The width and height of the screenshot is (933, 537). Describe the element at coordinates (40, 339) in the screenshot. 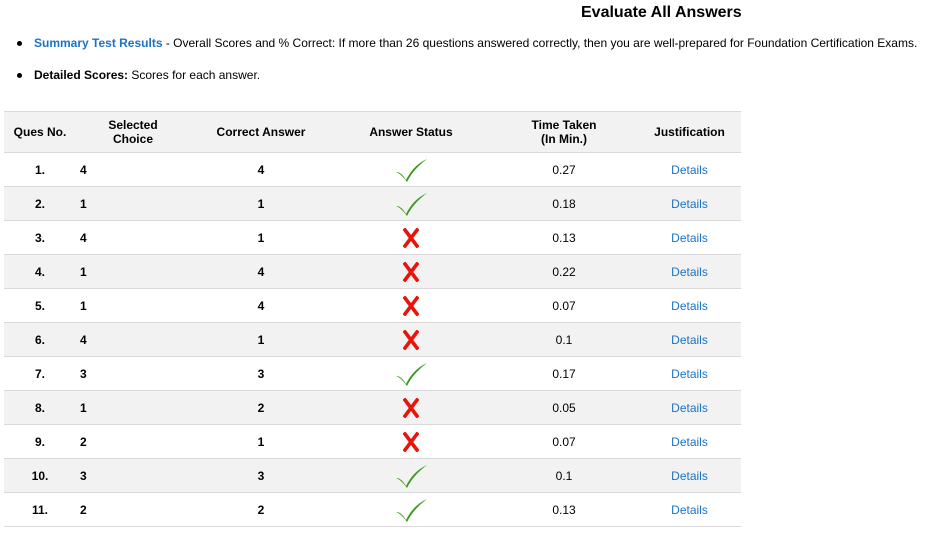

I see `question-number: 6.` at that location.